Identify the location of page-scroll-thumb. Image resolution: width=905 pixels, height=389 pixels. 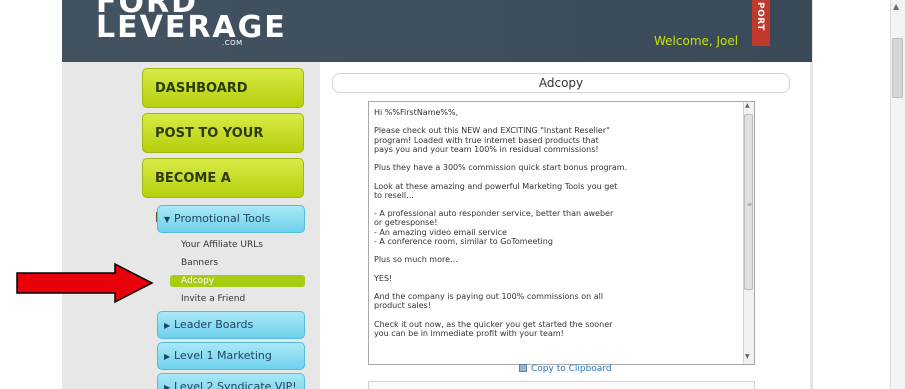
(897, 68).